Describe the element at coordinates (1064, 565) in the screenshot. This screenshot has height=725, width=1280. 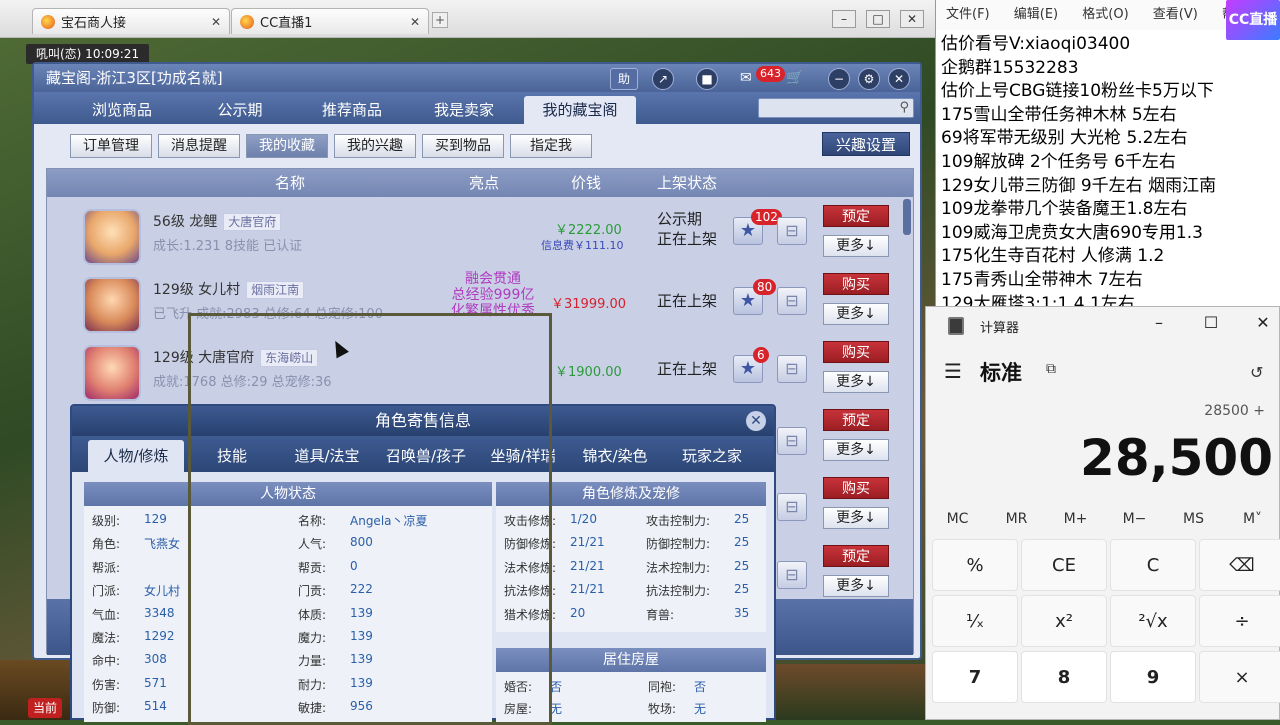
I see `operator-key: CE` at that location.